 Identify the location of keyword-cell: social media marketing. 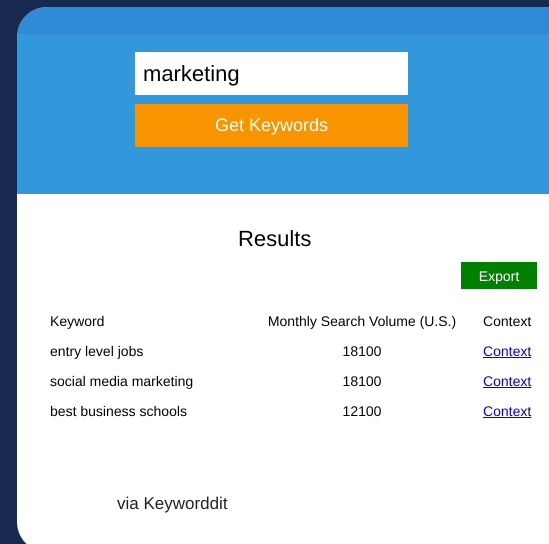
(122, 381).